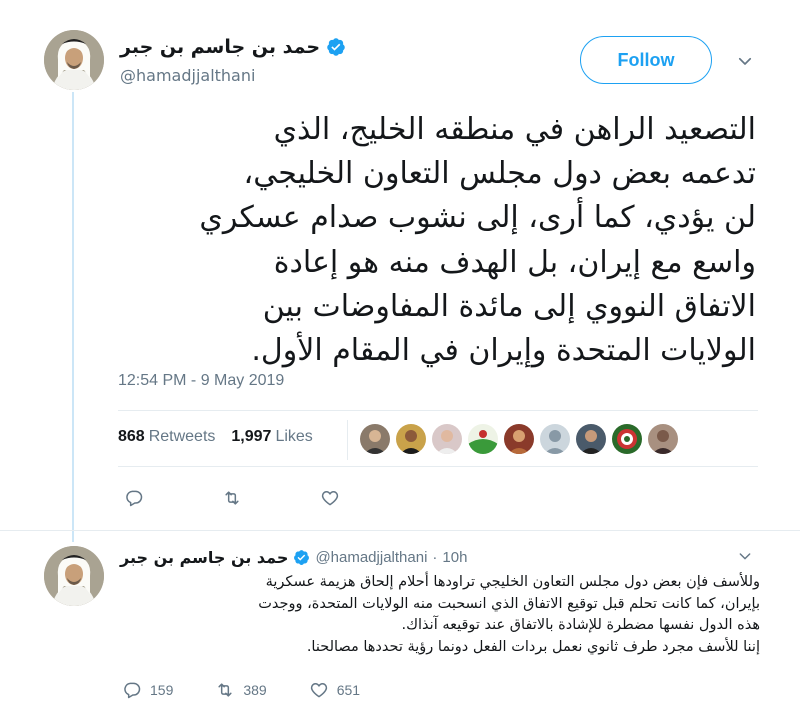 The image size is (800, 705). What do you see at coordinates (201, 381) in the screenshot?
I see `tweet-timestamp: 12:54 PM - 9 May 2019` at bounding box center [201, 381].